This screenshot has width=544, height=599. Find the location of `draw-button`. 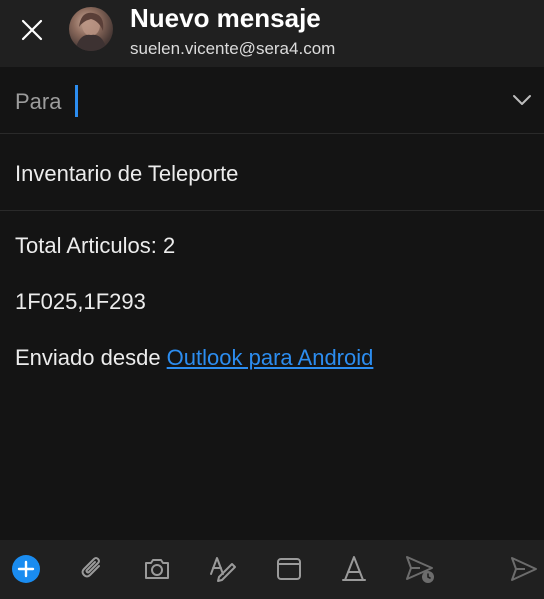

draw-button is located at coordinates (223, 569).